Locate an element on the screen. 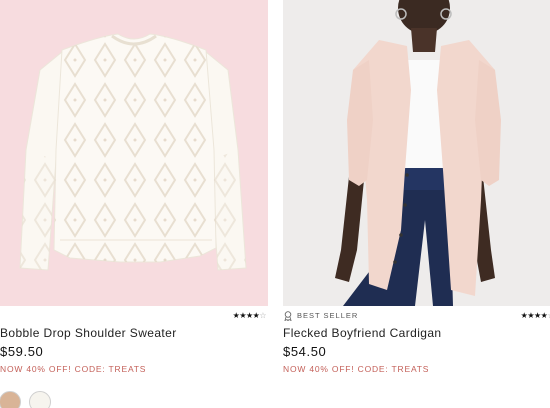 Image resolution: width=550 pixels, height=408 pixels. product-price: $59.50 is located at coordinates (22, 351).